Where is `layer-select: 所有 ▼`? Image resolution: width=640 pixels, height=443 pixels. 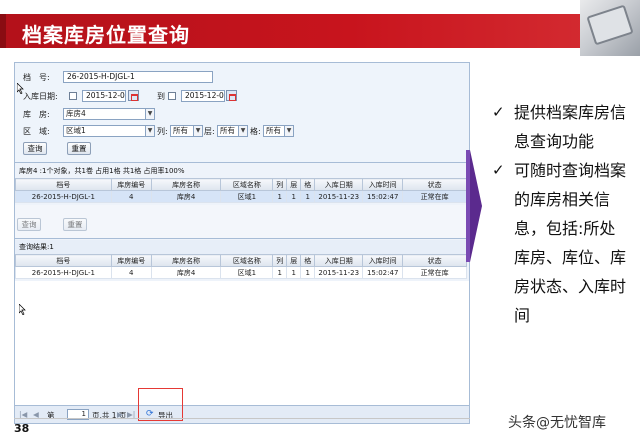
layer-select: 所有 ▼ is located at coordinates (232, 131).